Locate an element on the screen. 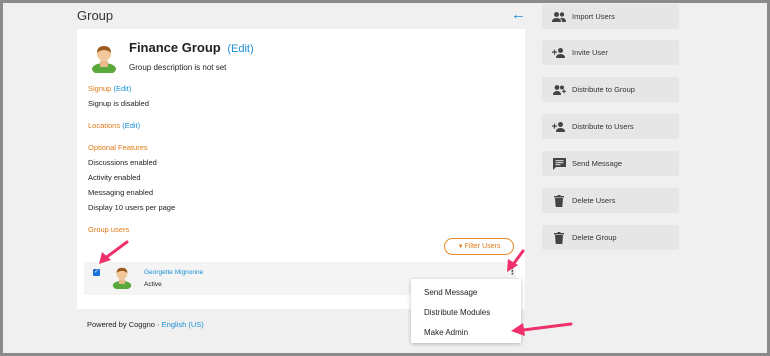  filter-users-label: Filter Users is located at coordinates (482, 246).